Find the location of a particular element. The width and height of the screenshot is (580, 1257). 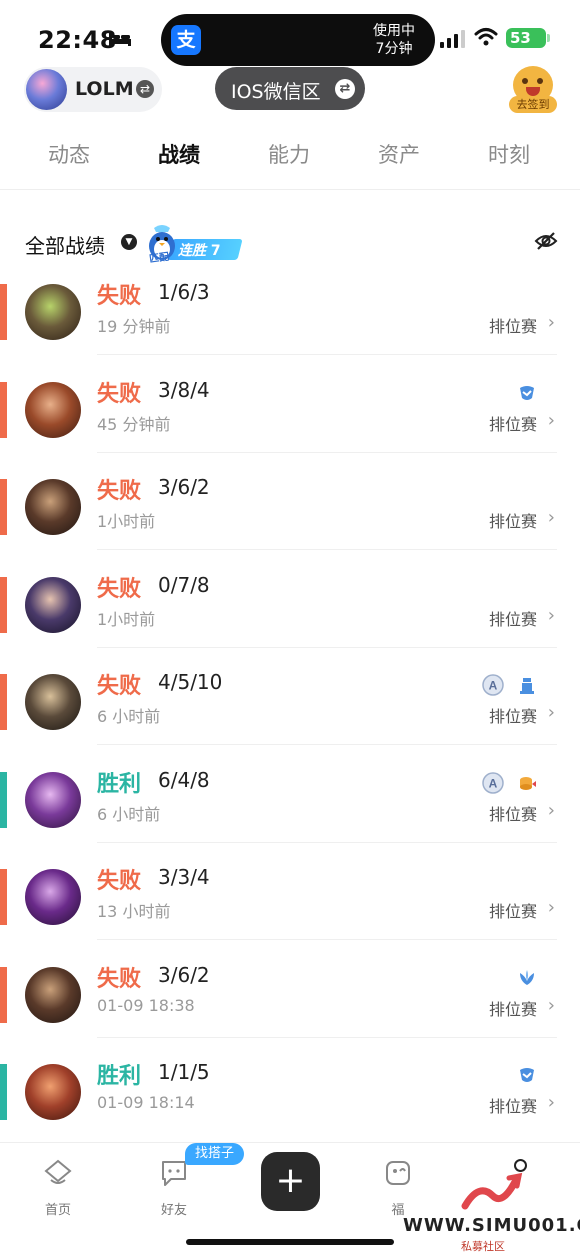

sleep-focus-icon is located at coordinates (120, 39).